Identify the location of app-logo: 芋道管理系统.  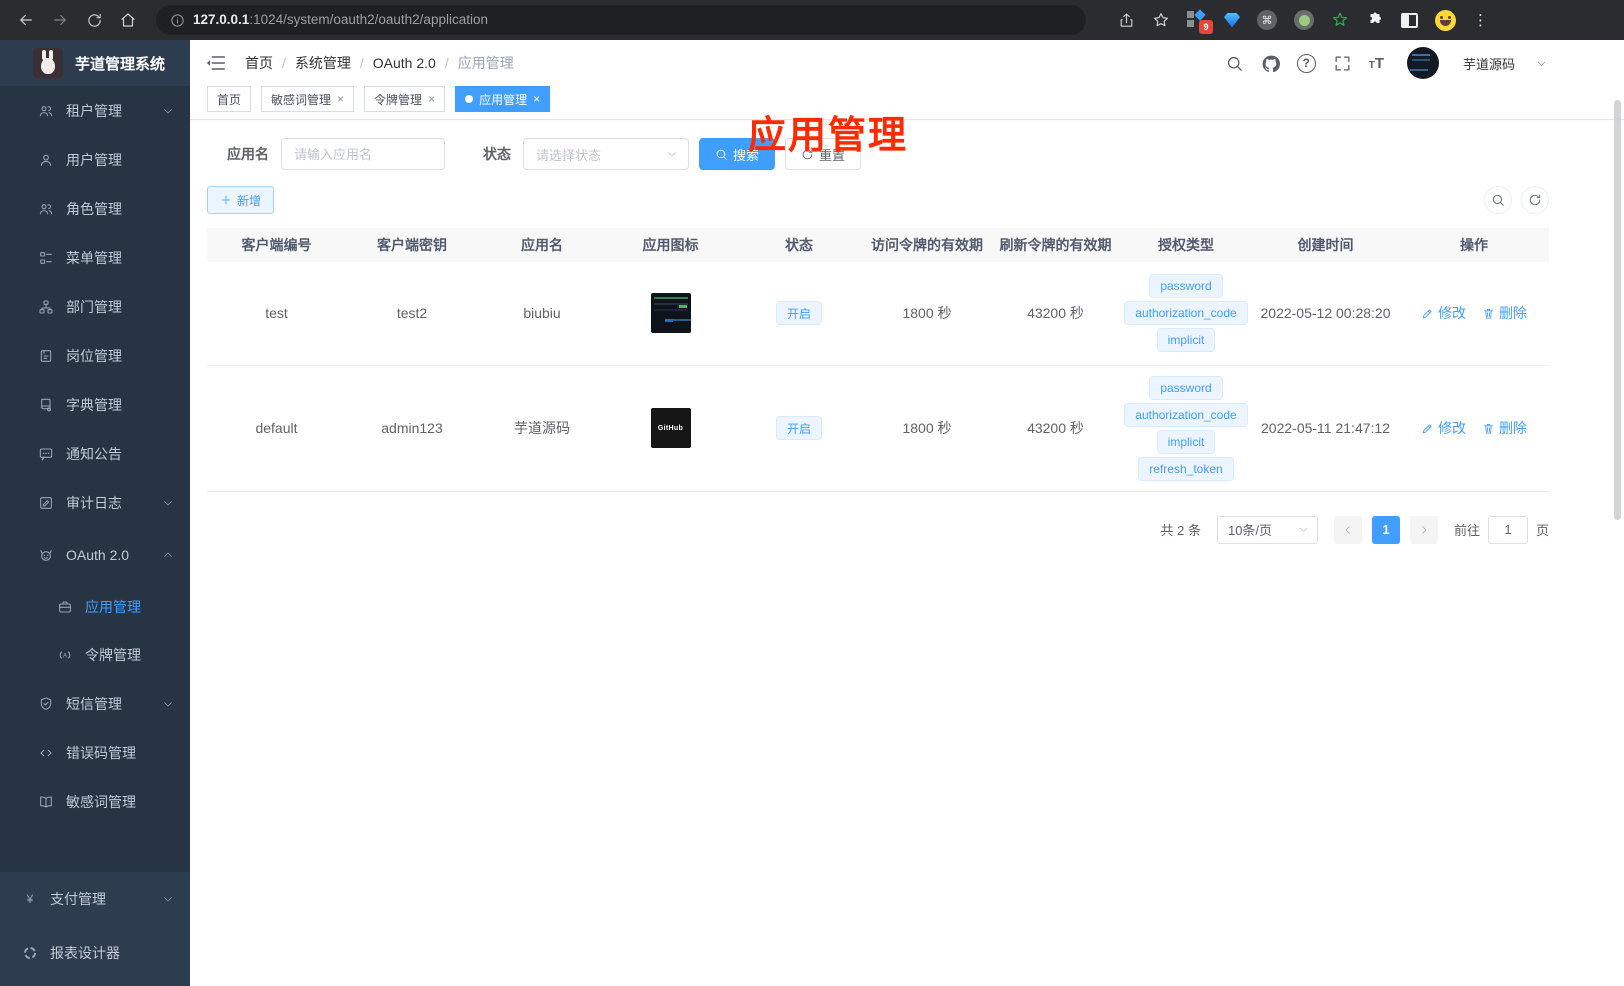
(95, 63).